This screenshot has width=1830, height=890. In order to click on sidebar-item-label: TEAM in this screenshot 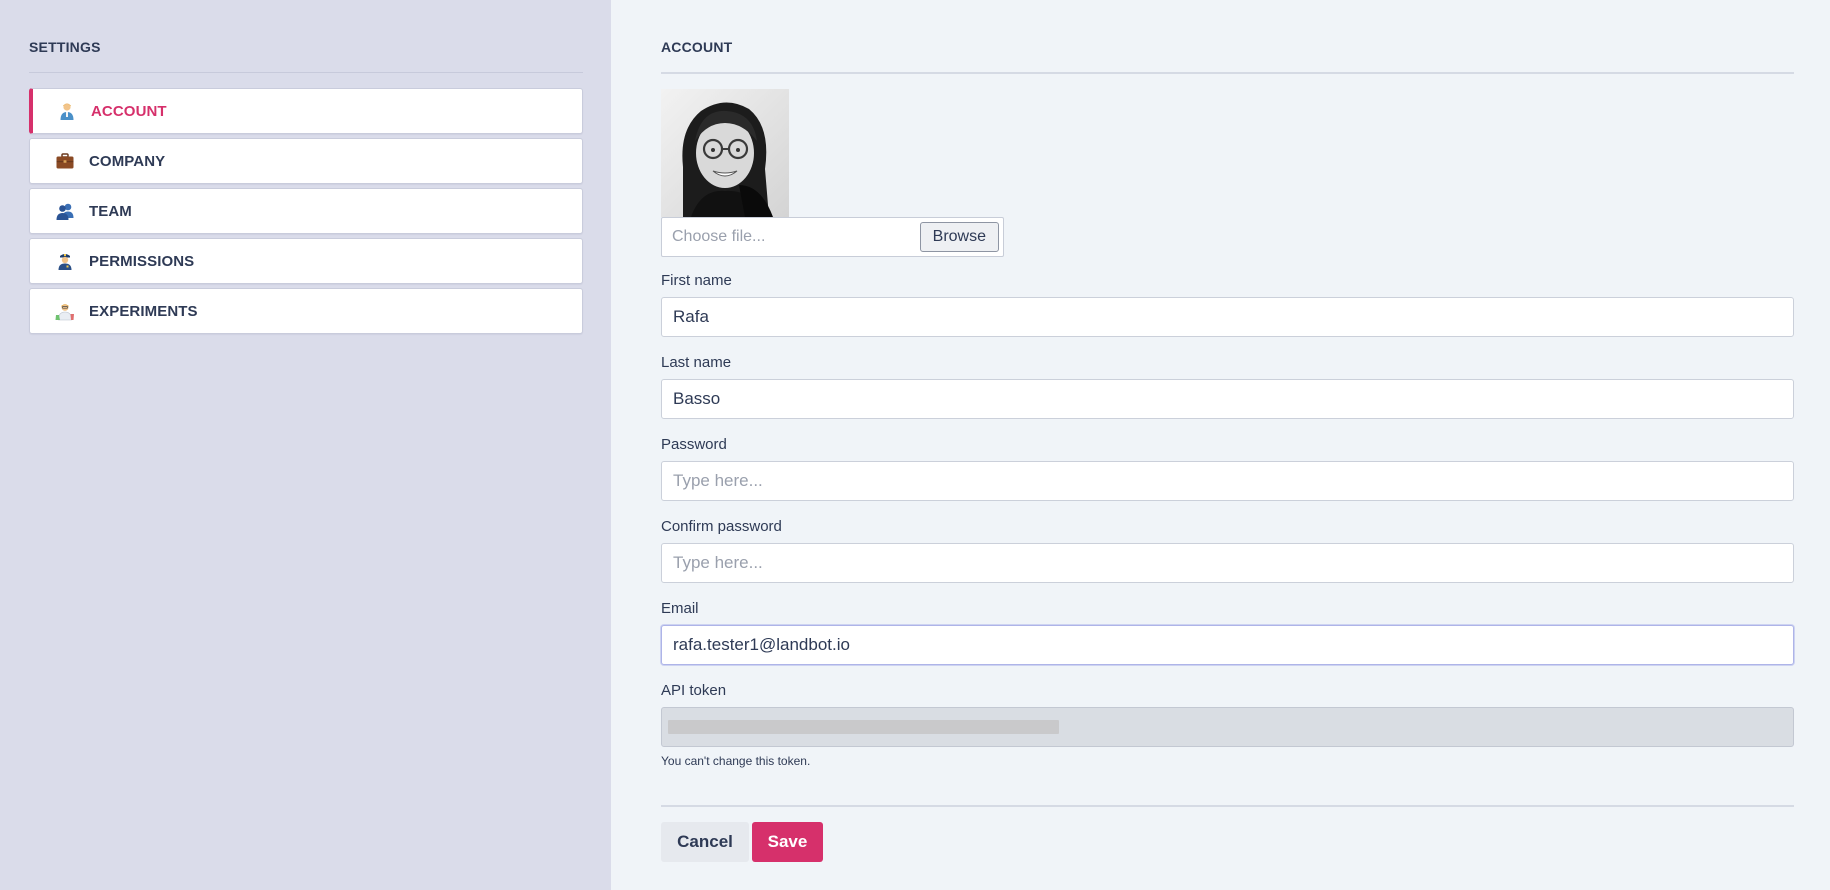, I will do `click(110, 211)`.